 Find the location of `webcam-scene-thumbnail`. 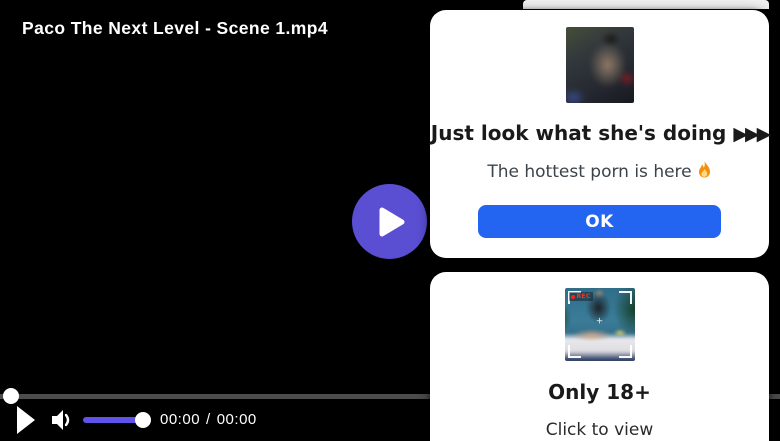

webcam-scene-thumbnail is located at coordinates (599, 65).